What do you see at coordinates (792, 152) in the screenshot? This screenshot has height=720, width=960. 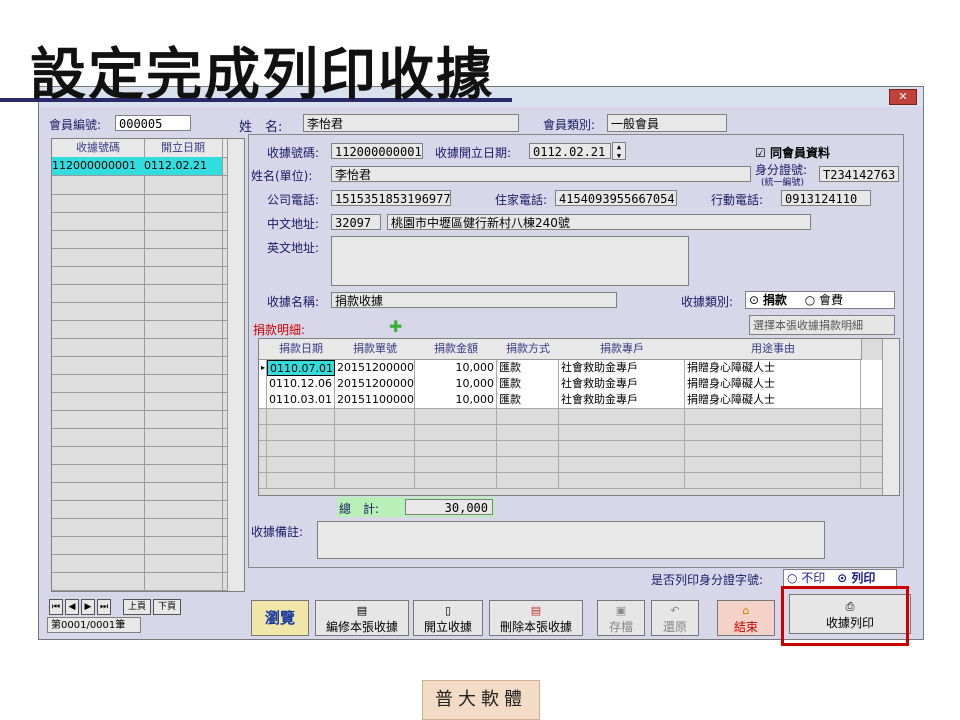 I see `same-member-checkbox: ☑ 同會員資料` at bounding box center [792, 152].